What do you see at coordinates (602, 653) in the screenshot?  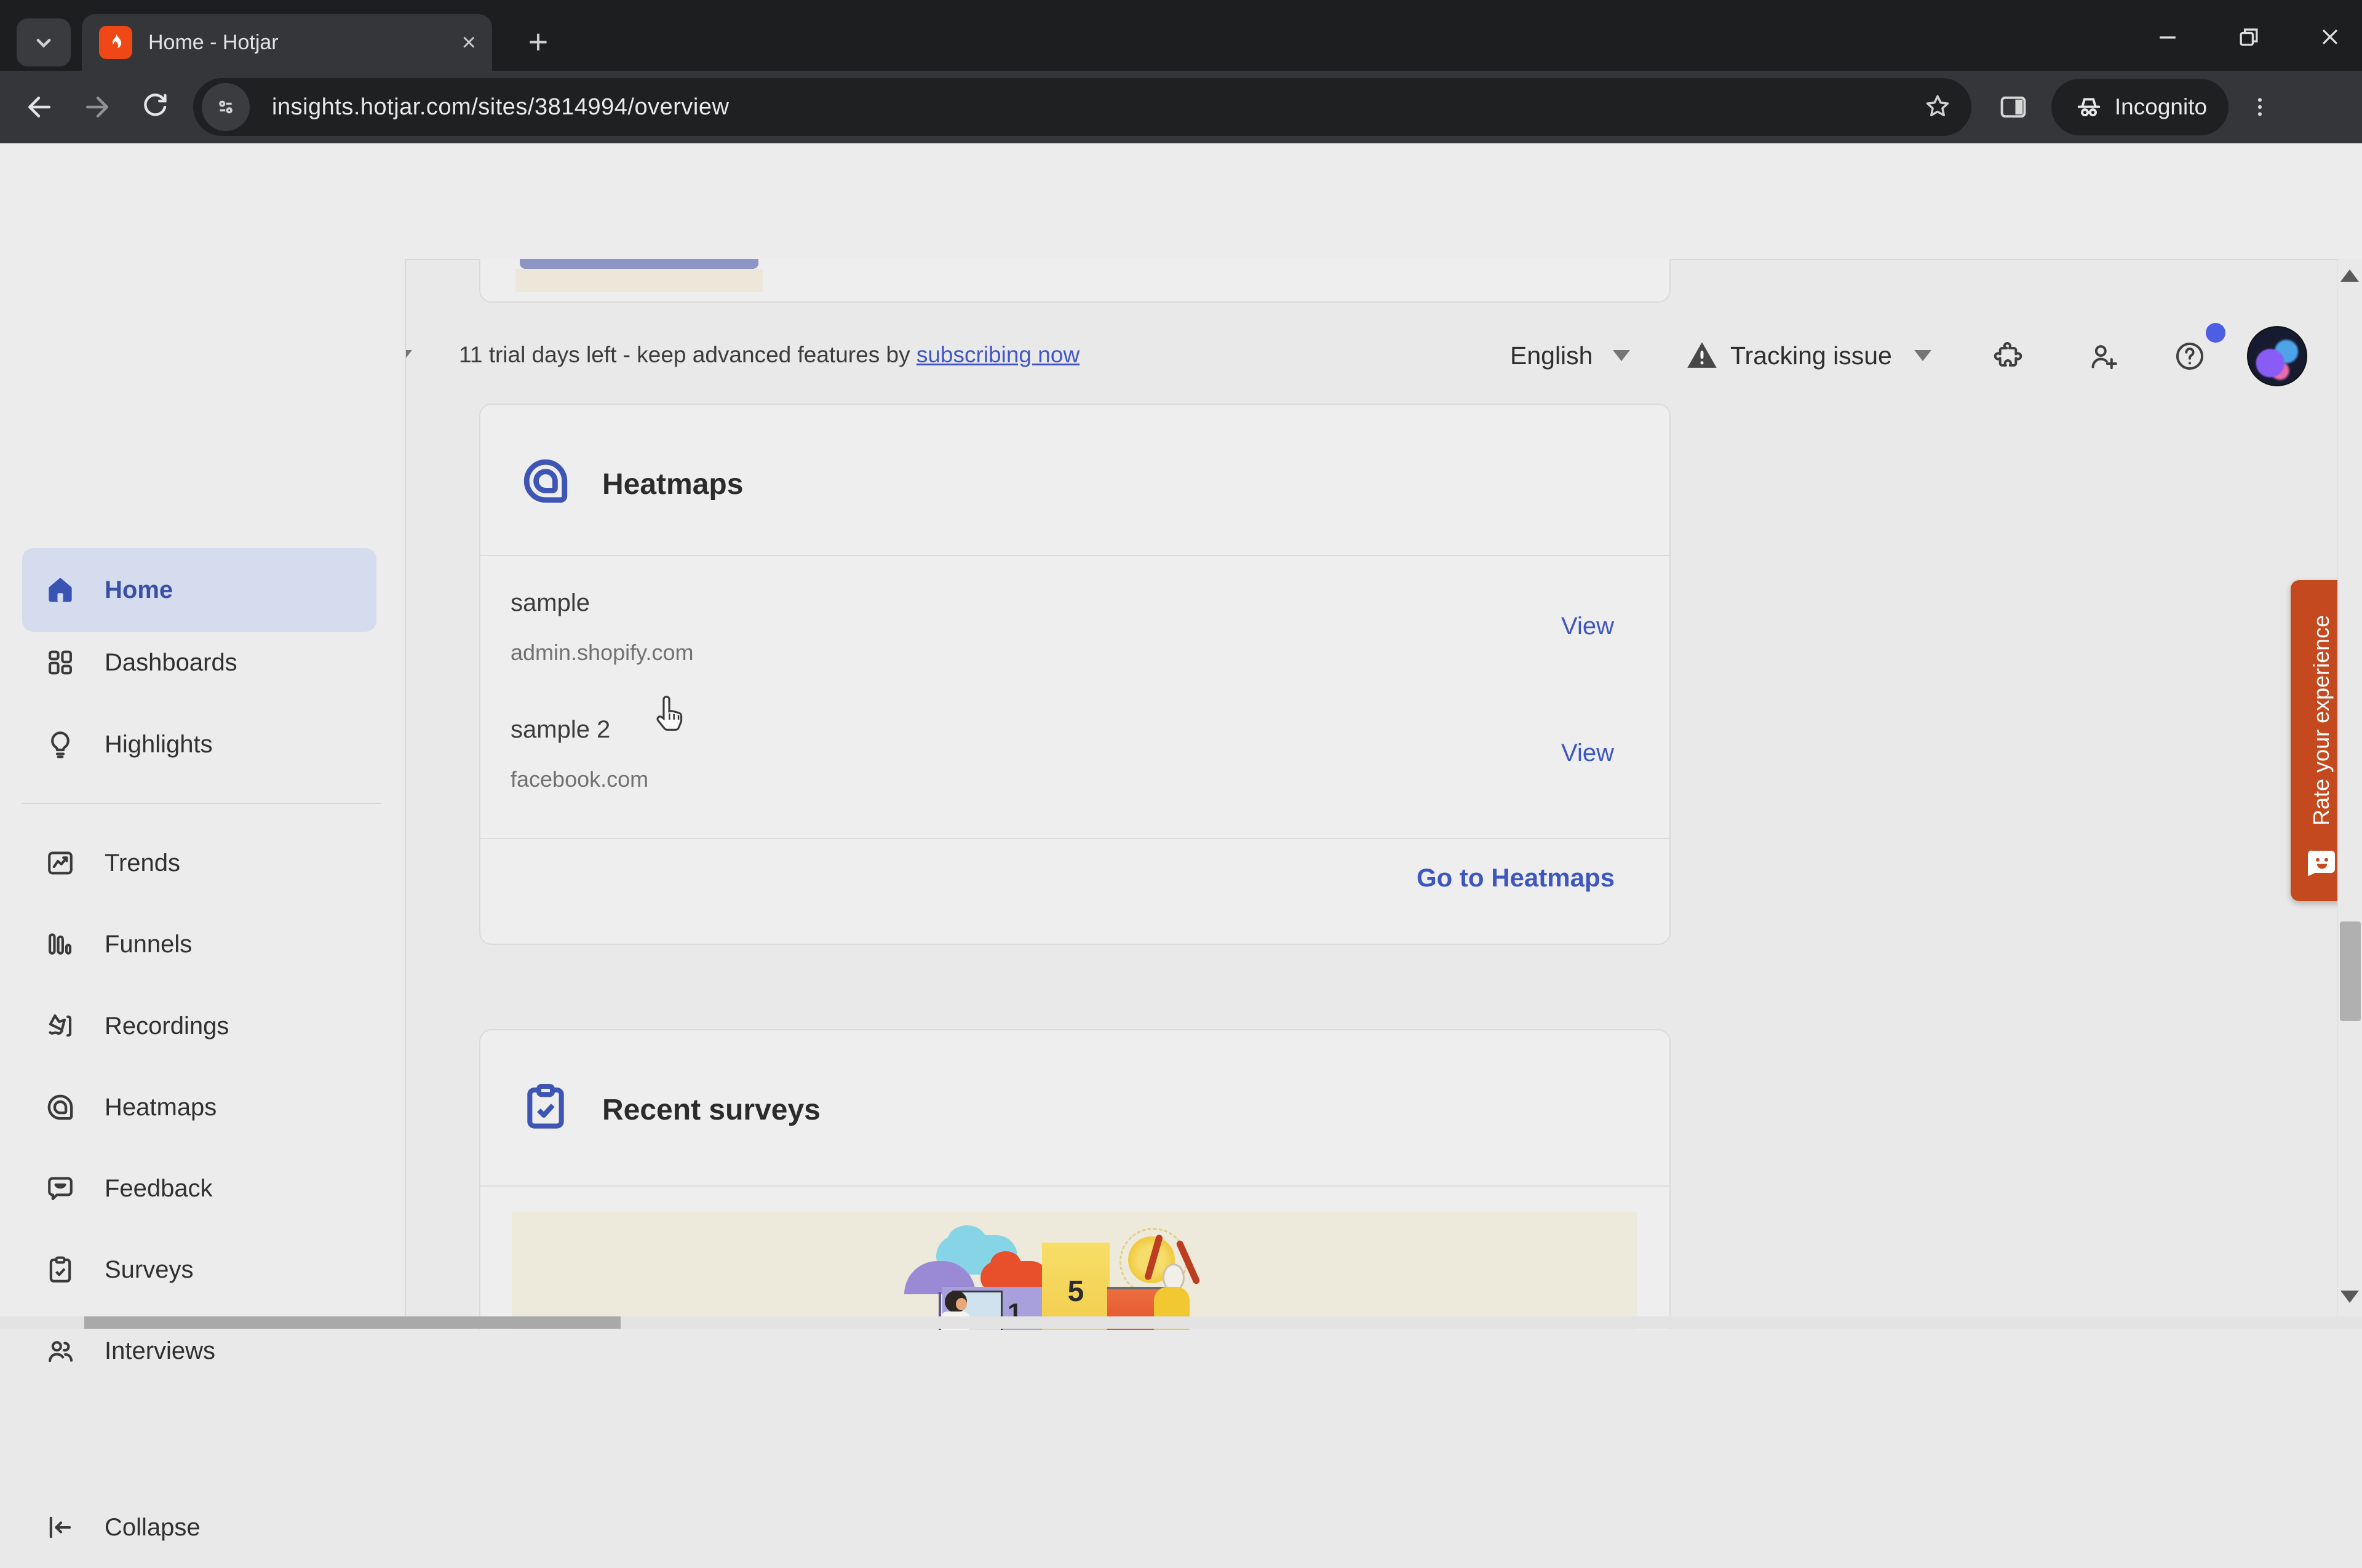 I see `heatmap-domain: admin.shopify.com` at bounding box center [602, 653].